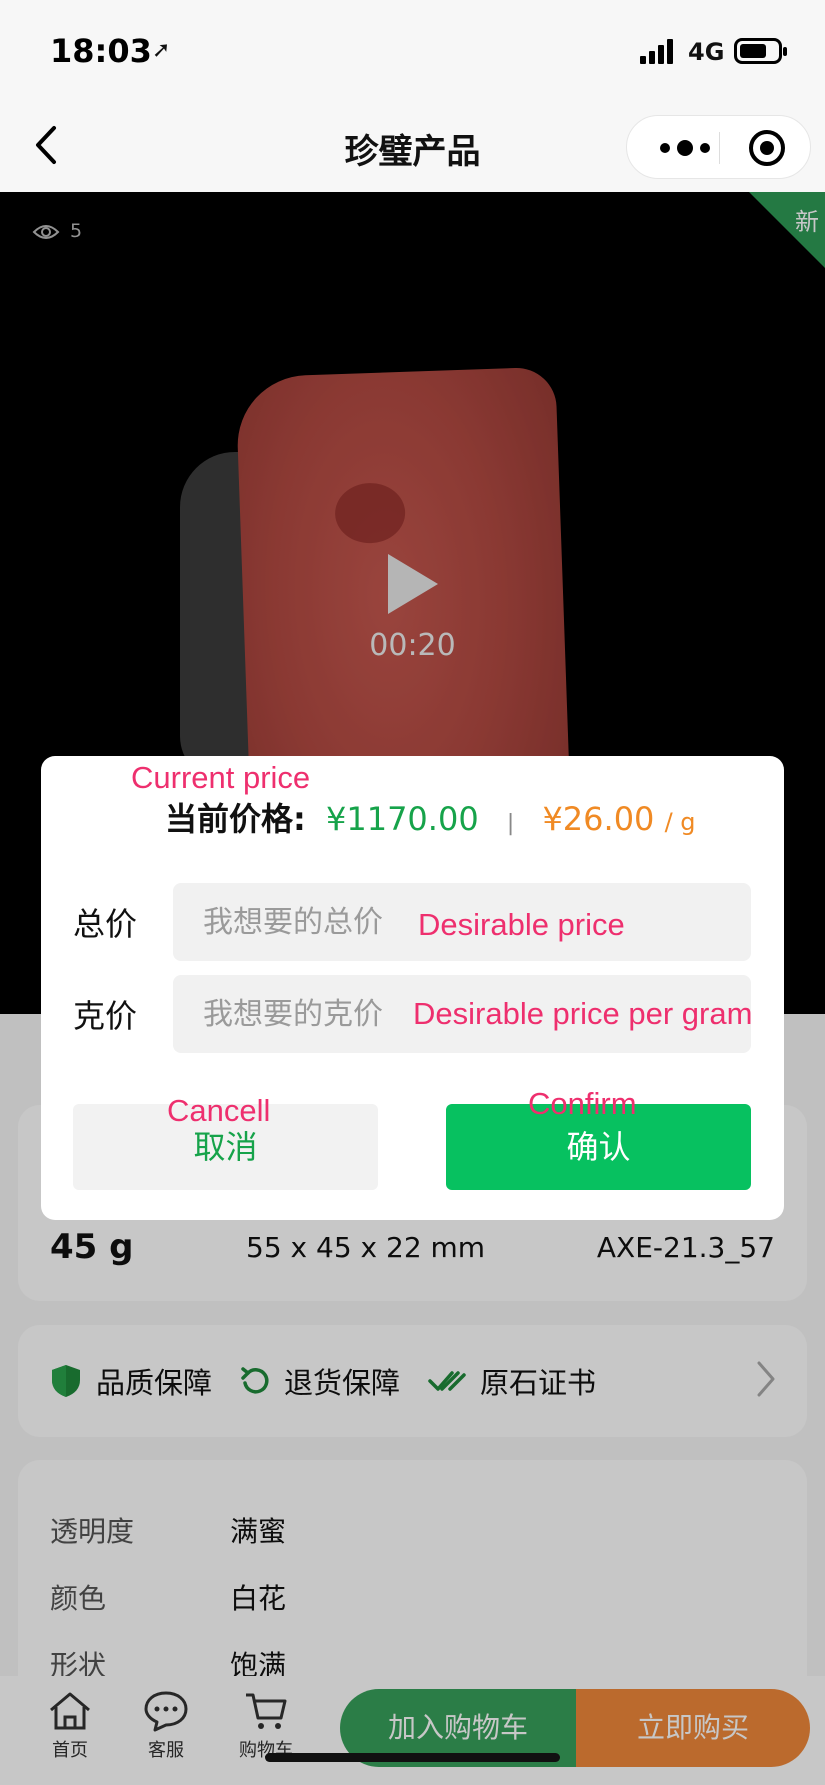  What do you see at coordinates (767, 148) in the screenshot?
I see `close-target-icon` at bounding box center [767, 148].